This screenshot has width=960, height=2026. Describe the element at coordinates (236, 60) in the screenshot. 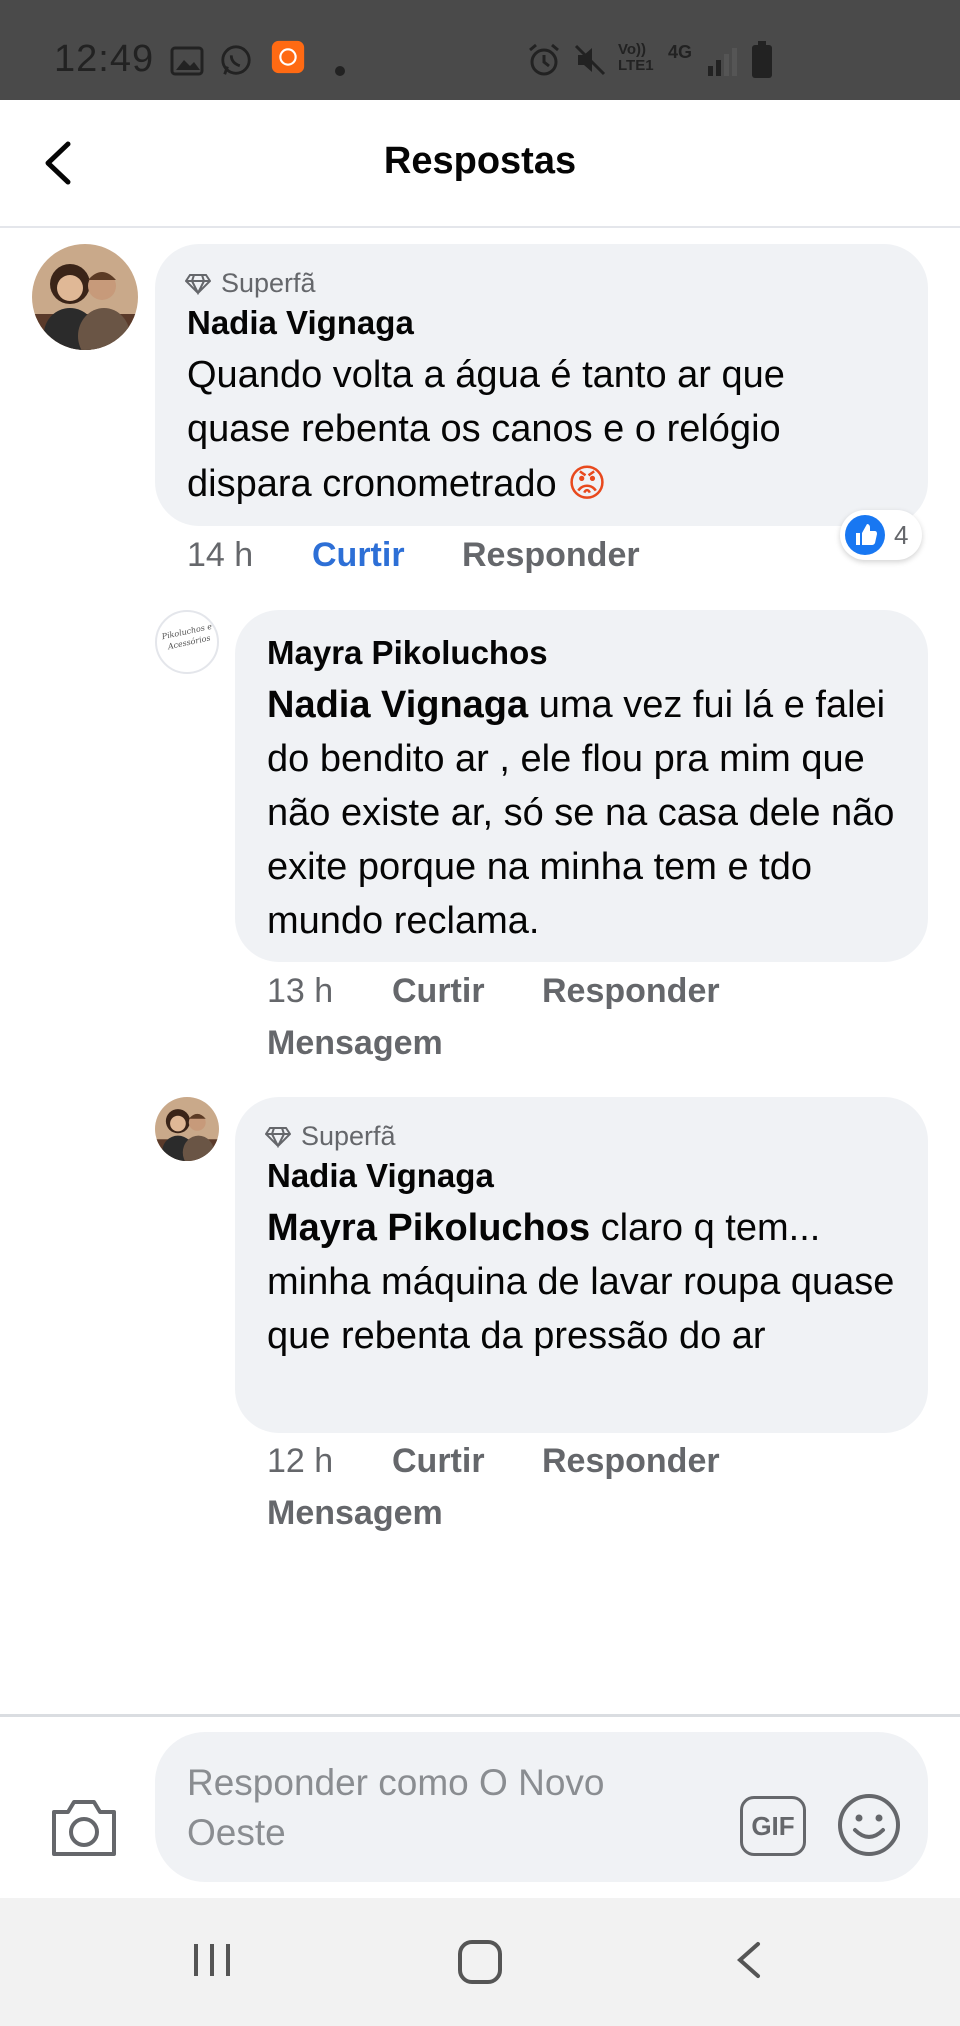

I see `whatsapp-icon` at that location.